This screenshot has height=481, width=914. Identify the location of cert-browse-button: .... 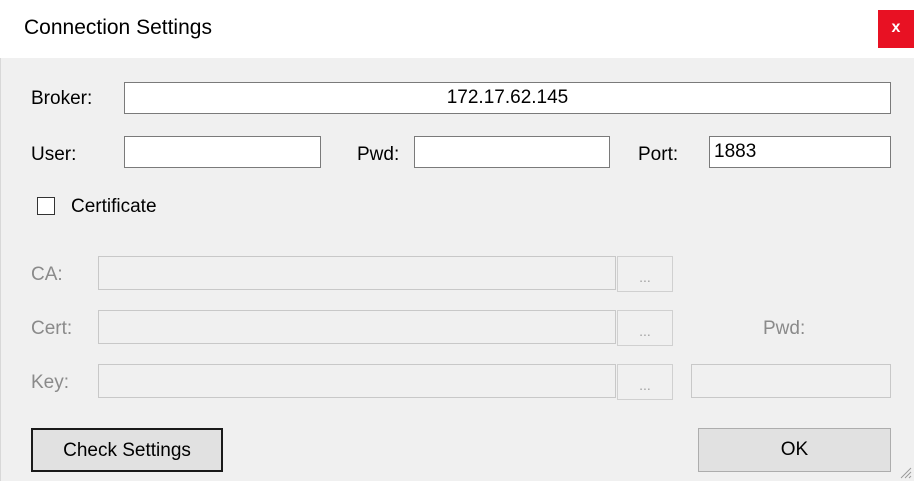
(645, 328).